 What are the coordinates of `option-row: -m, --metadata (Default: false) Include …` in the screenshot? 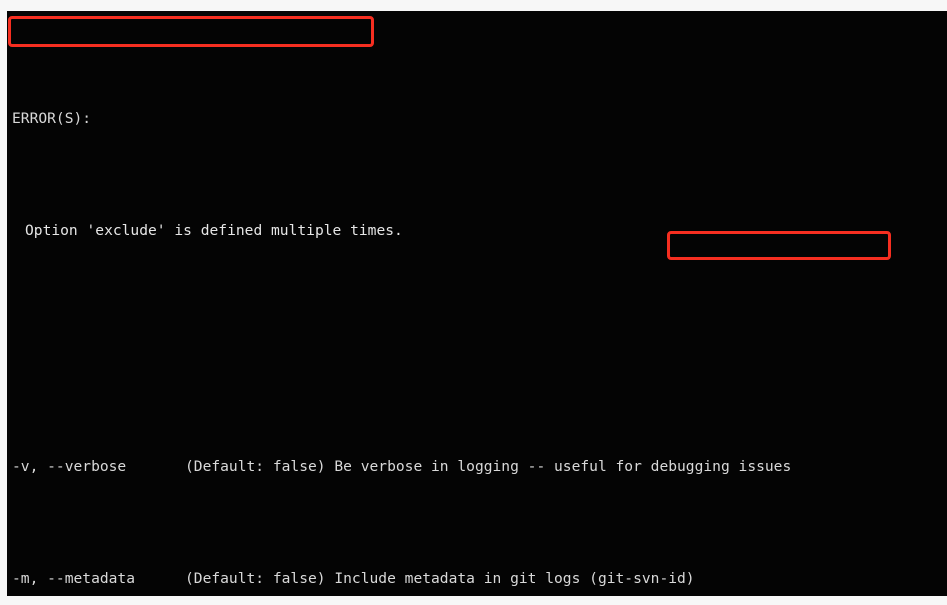 It's located at (477, 579).